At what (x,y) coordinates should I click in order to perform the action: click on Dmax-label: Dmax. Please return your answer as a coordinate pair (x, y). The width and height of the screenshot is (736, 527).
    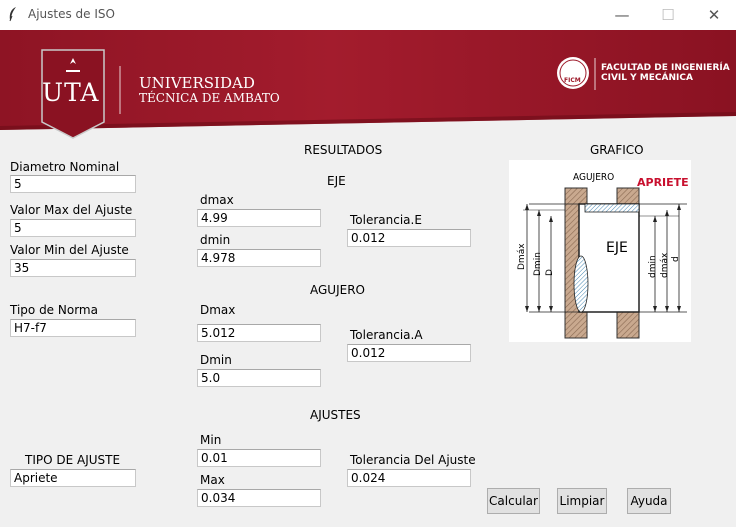
    Looking at the image, I should click on (218, 310).